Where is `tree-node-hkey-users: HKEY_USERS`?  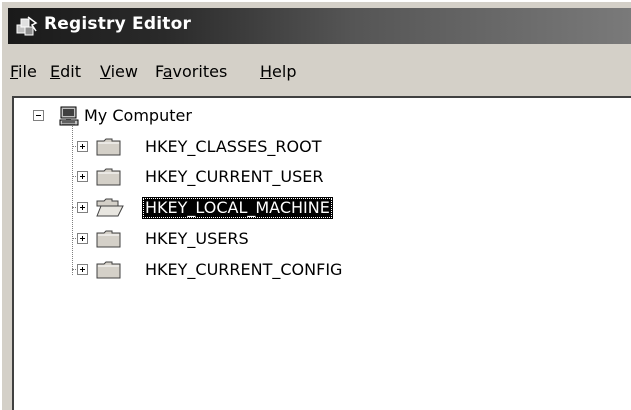
tree-node-hkey-users: HKEY_USERS is located at coordinates (214, 239).